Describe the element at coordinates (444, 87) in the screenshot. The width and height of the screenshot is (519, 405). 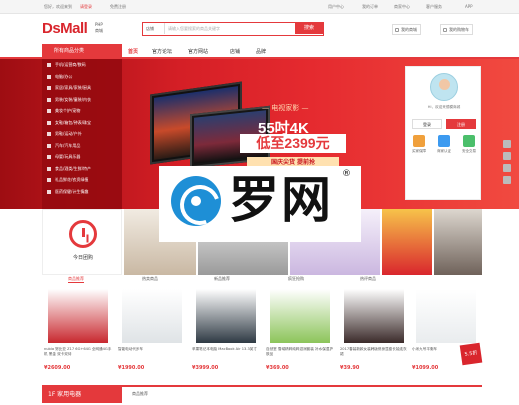
I see `avatar` at that location.